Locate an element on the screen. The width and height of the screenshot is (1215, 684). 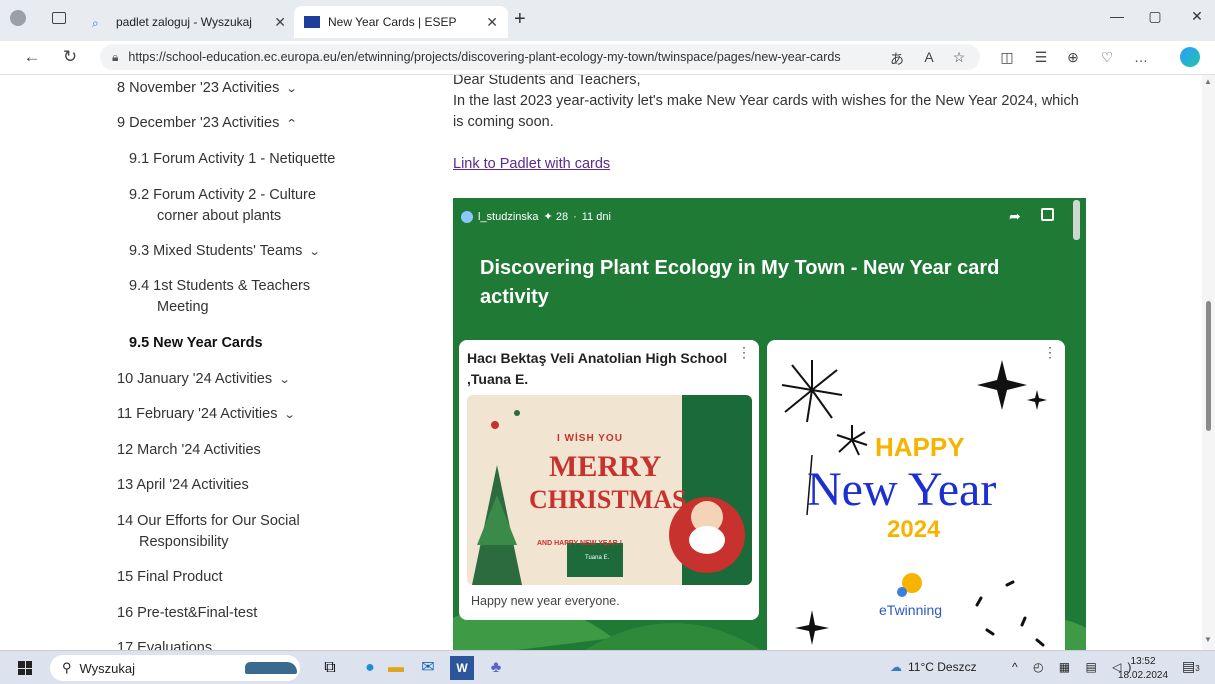
taskbar-search: ⚲ Wyszukaj is located at coordinates (175, 668).